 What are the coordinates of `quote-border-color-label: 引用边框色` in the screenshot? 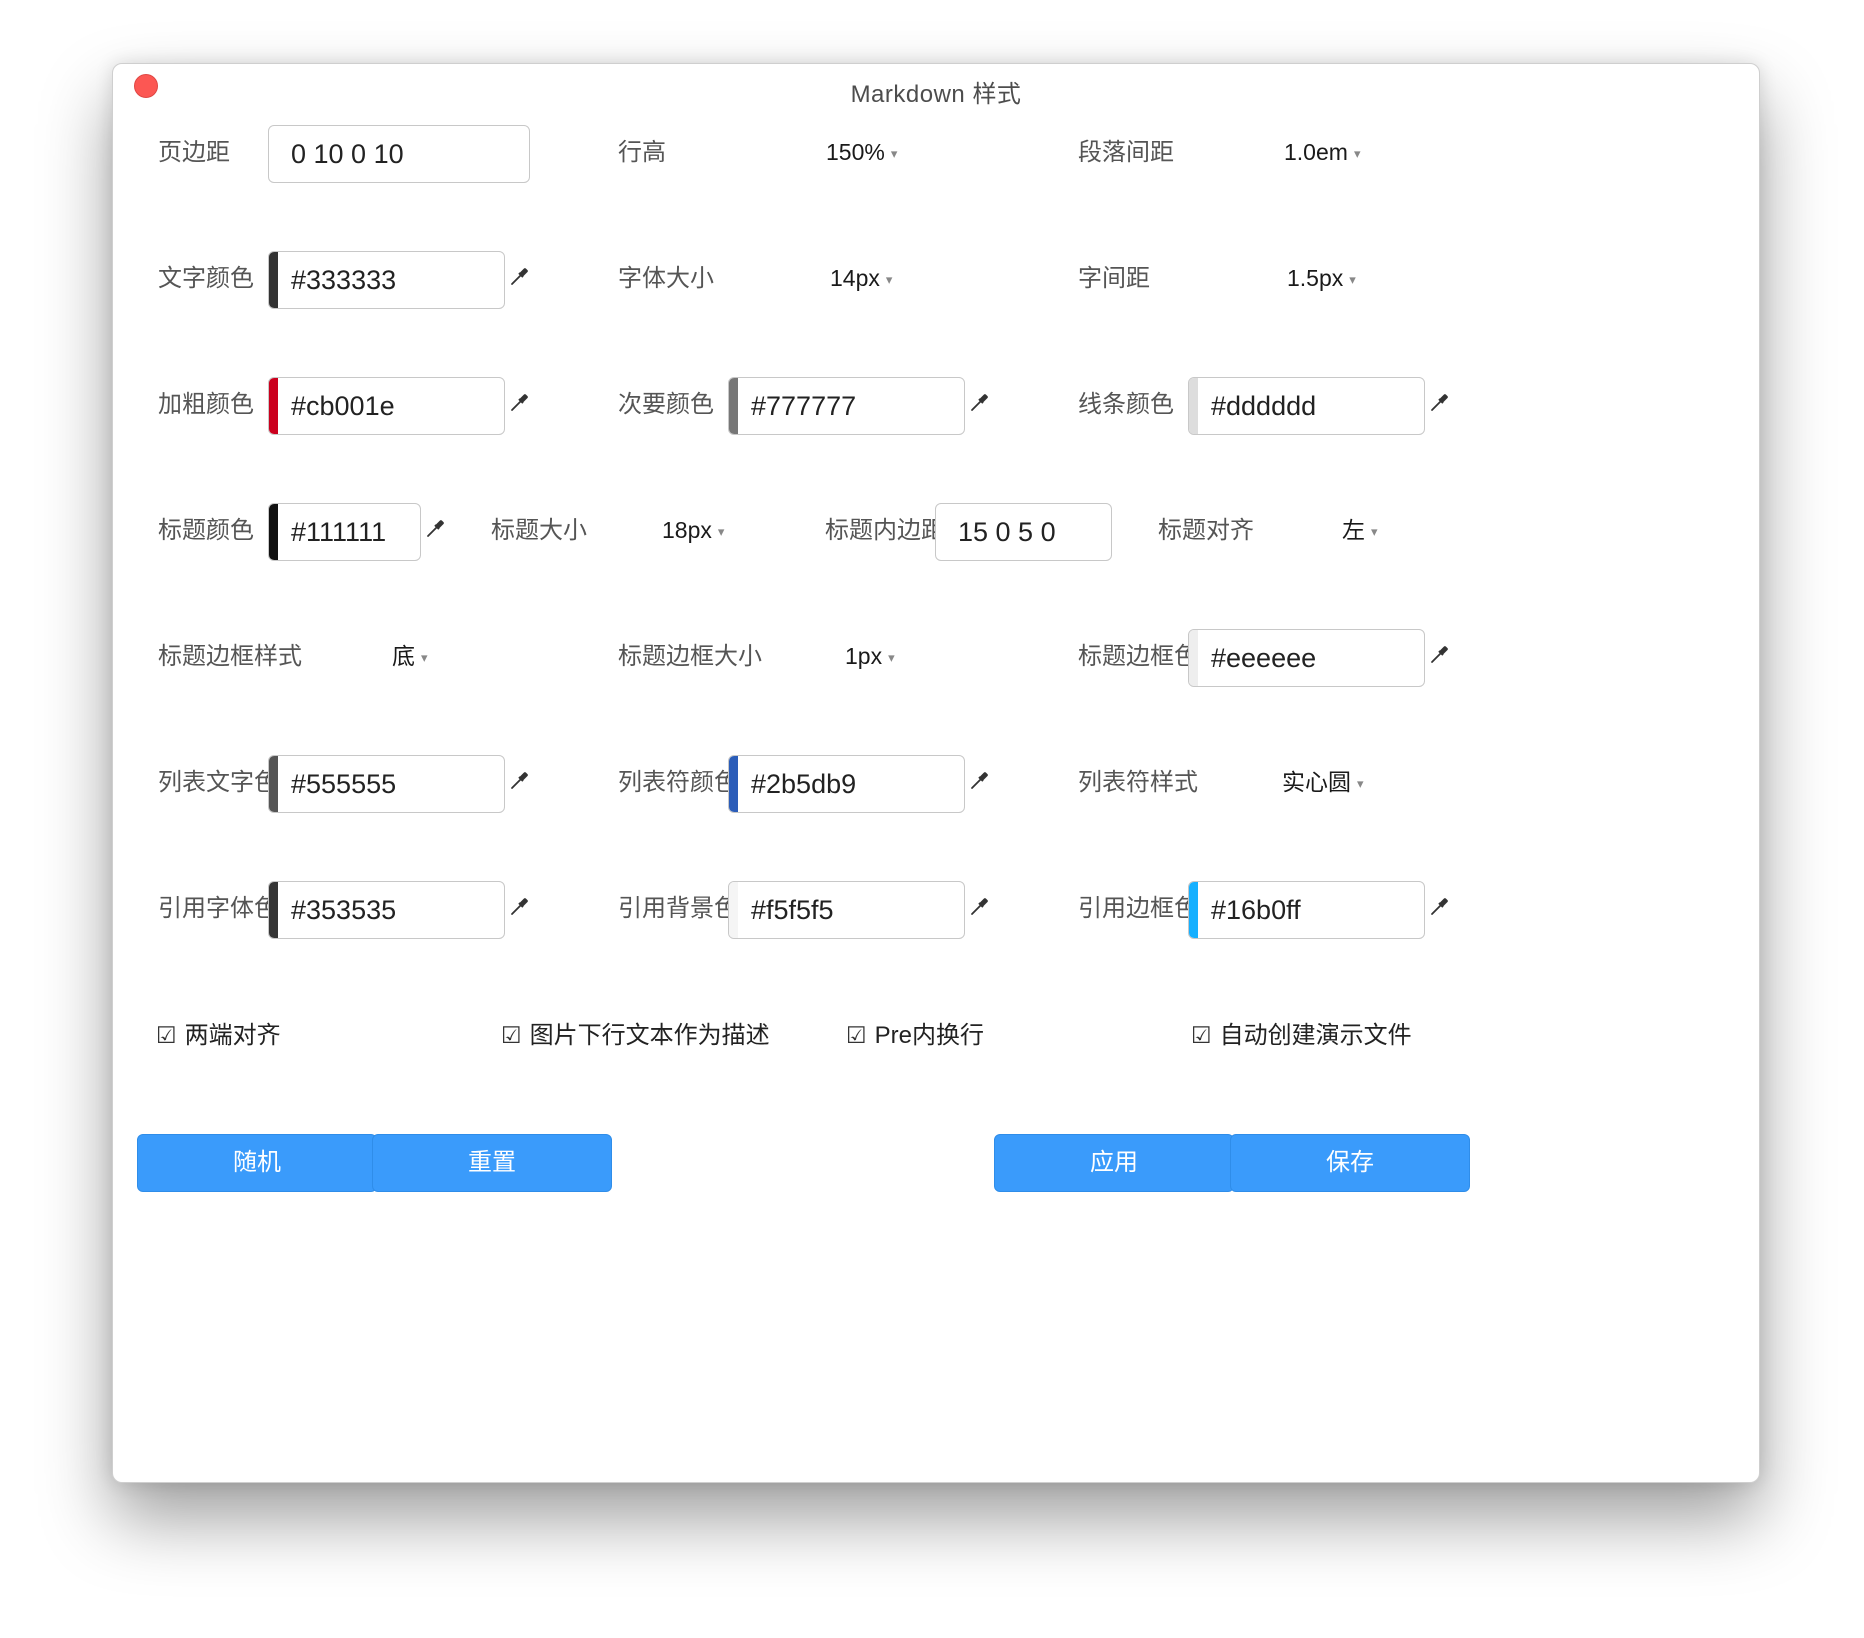 It's located at (1138, 908).